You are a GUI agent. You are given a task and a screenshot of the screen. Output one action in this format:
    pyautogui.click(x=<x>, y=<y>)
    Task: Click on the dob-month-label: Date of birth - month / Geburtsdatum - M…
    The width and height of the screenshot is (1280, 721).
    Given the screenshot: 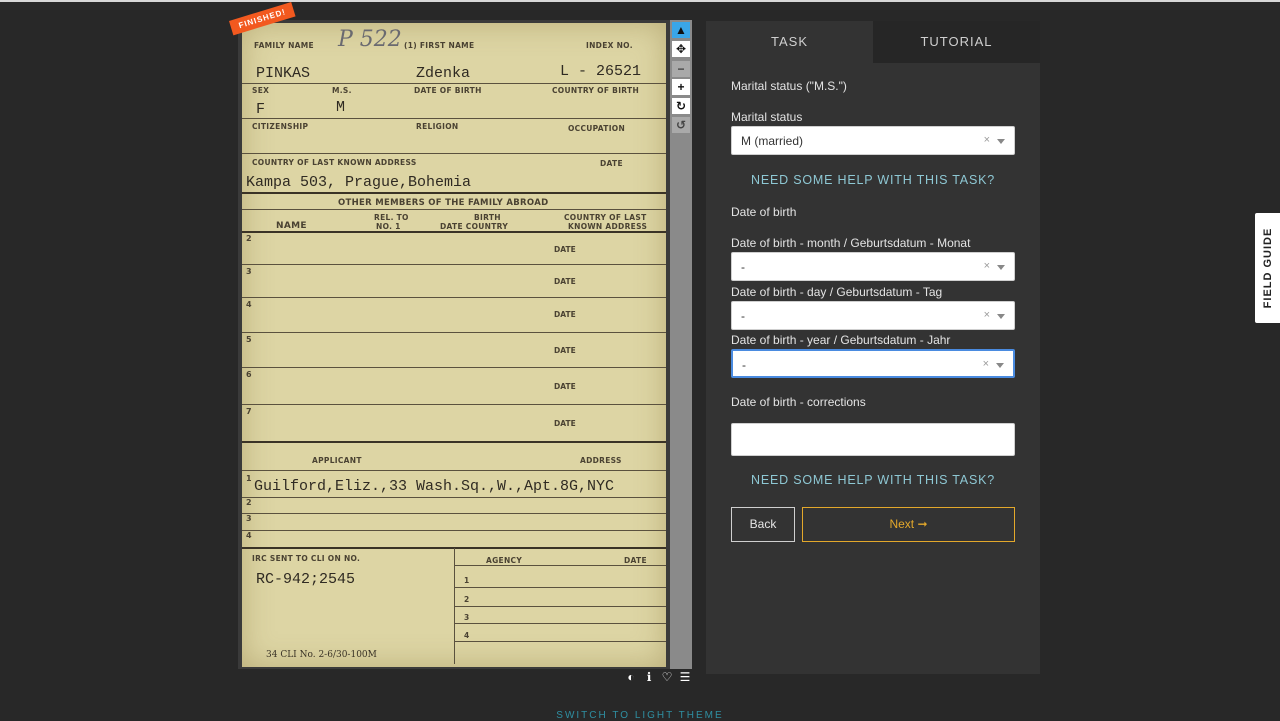 What is the action you would take?
    pyautogui.click(x=851, y=243)
    